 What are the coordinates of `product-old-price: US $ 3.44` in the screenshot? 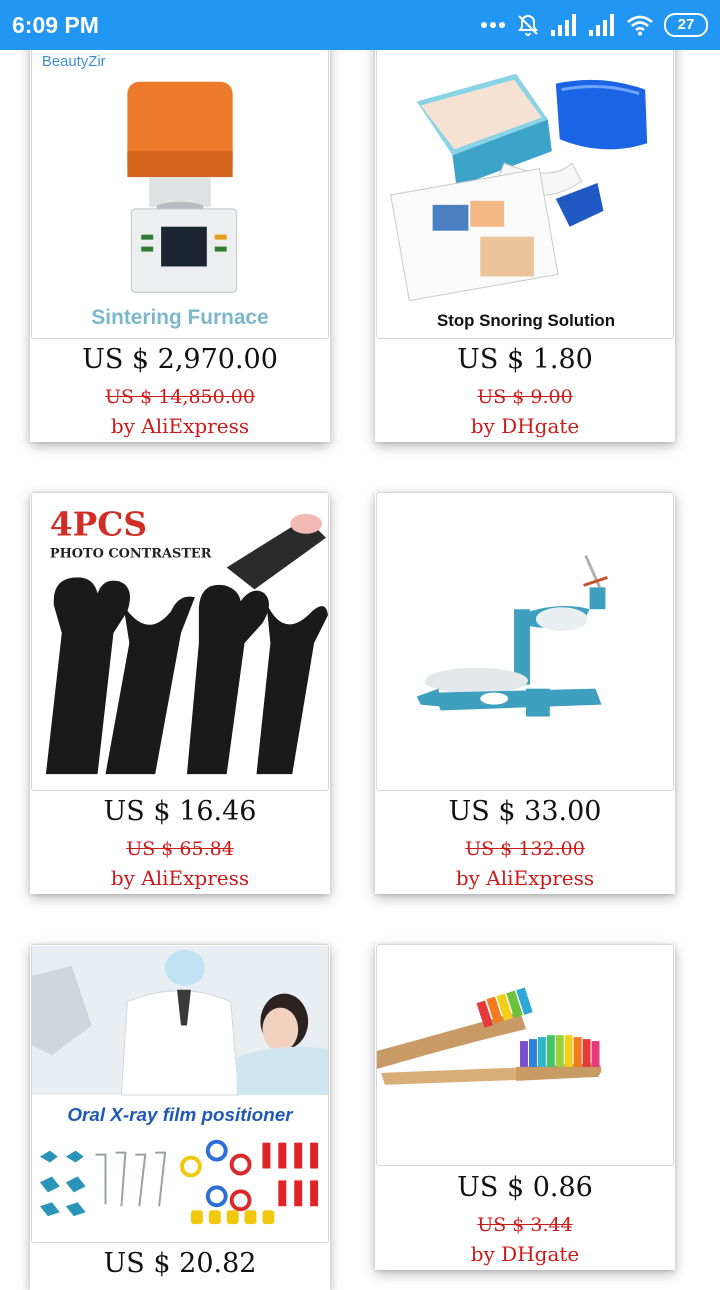 It's located at (525, 1225).